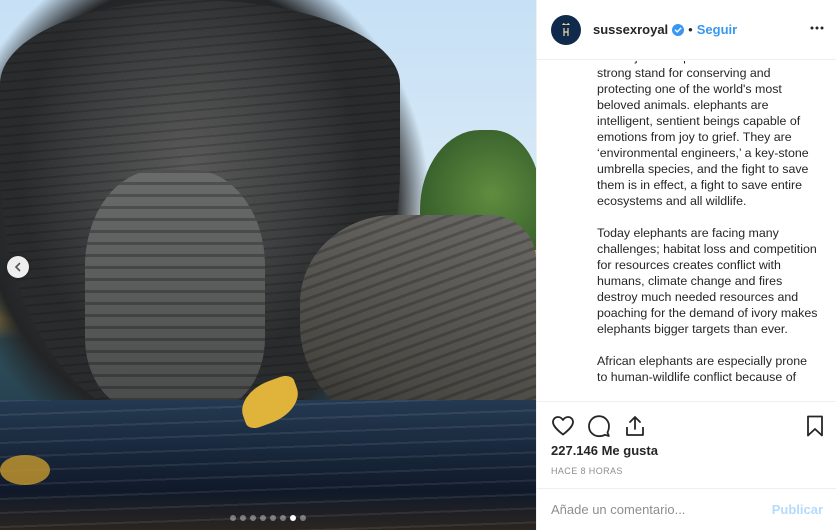 This screenshot has height=530, width=836. I want to click on share-icon, so click(635, 426).